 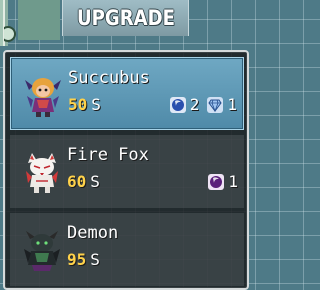 I want to click on cost-value: 95, so click(x=77, y=259).